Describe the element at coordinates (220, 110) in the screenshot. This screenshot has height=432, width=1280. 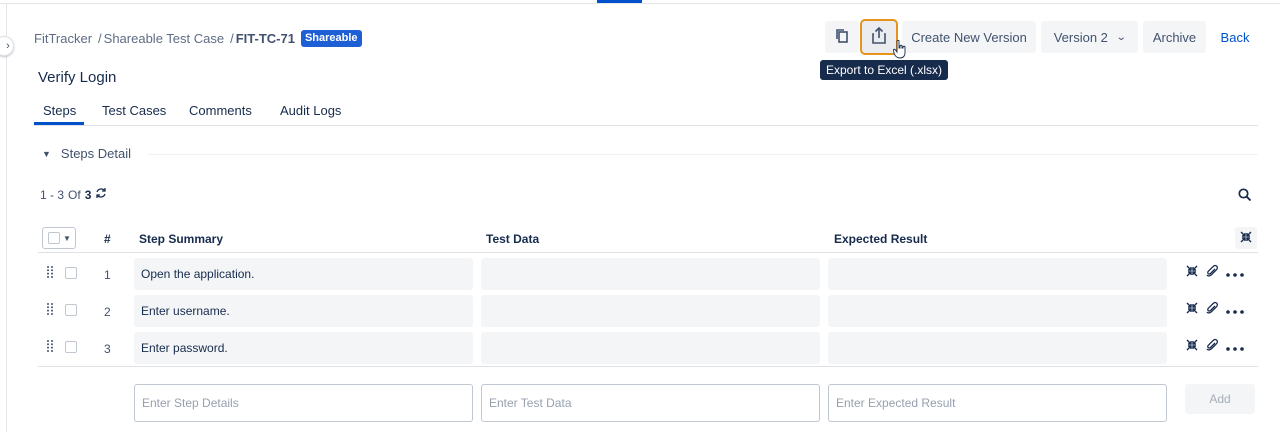
I see `tab-comments: Comments` at that location.